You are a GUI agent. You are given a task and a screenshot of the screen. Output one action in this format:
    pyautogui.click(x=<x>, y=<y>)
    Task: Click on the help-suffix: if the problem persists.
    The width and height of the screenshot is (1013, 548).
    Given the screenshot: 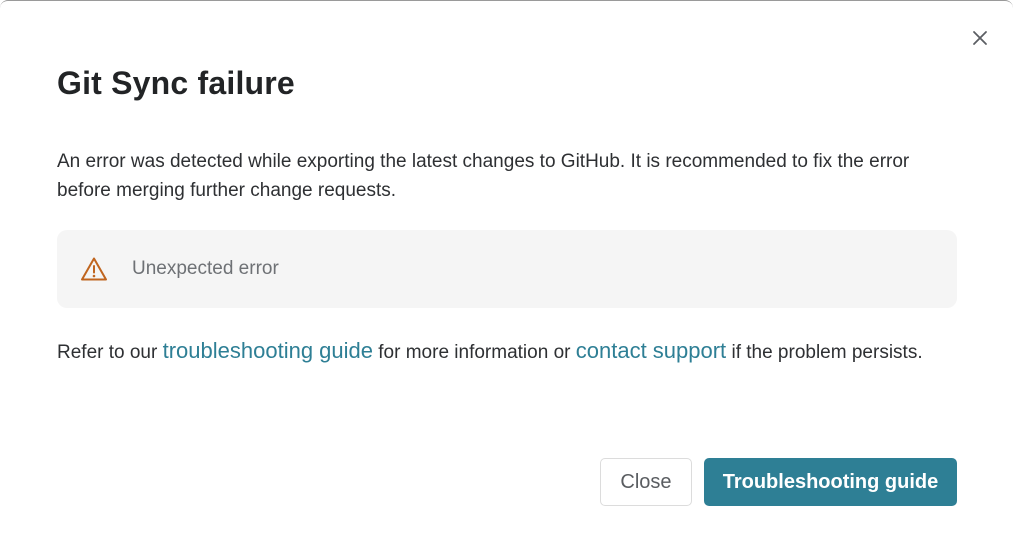 What is the action you would take?
    pyautogui.click(x=824, y=352)
    